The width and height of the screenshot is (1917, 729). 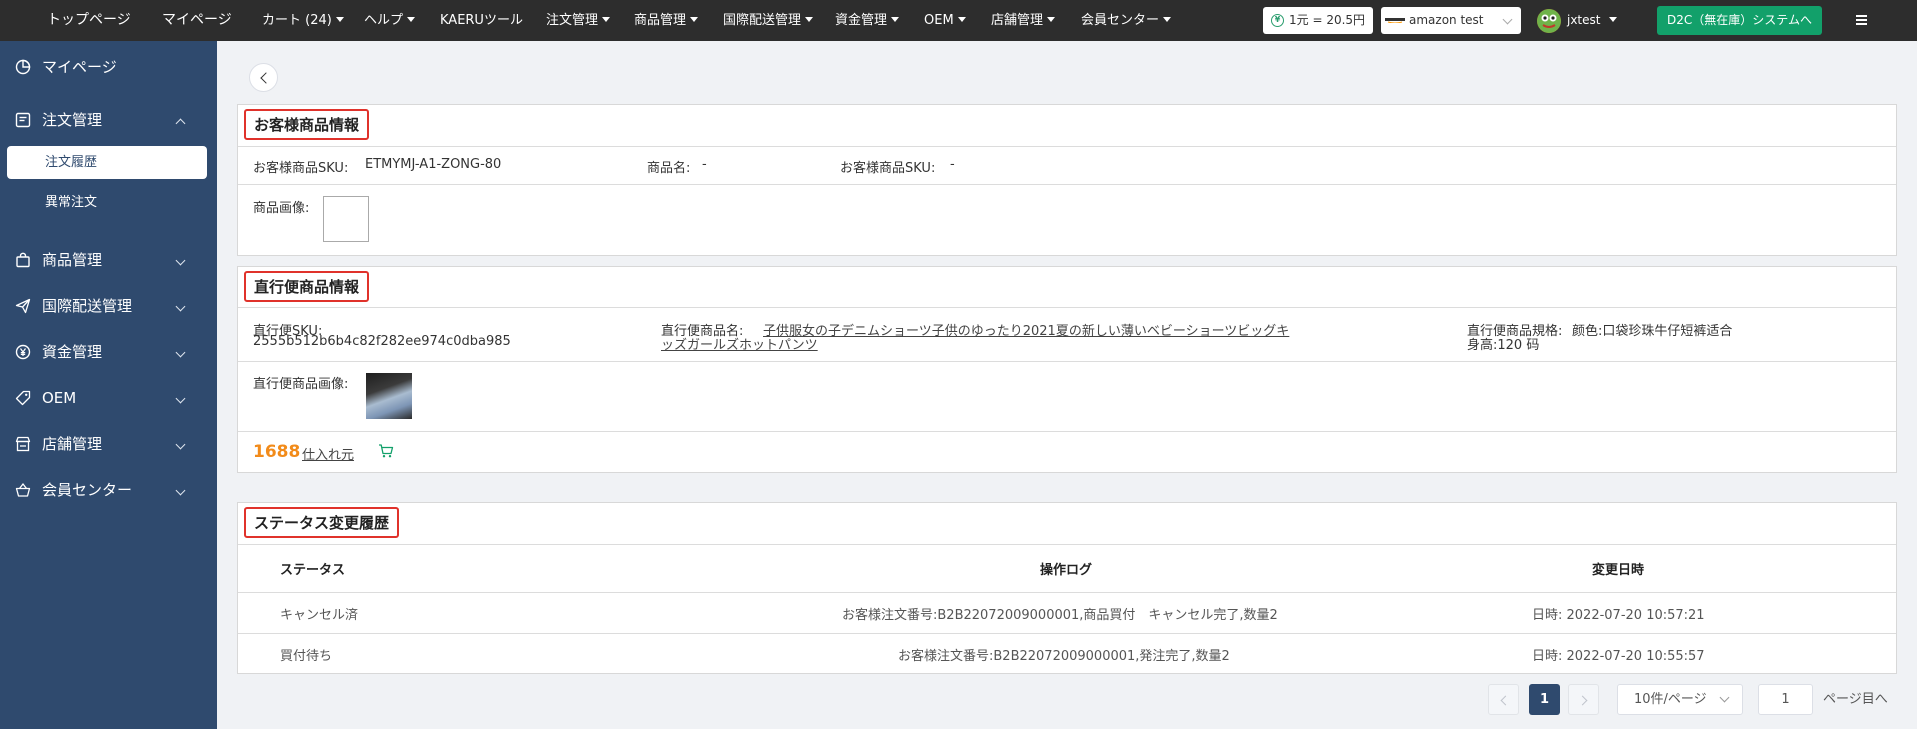 I want to click on page-size-select: 10件/ページ, so click(x=1680, y=699).